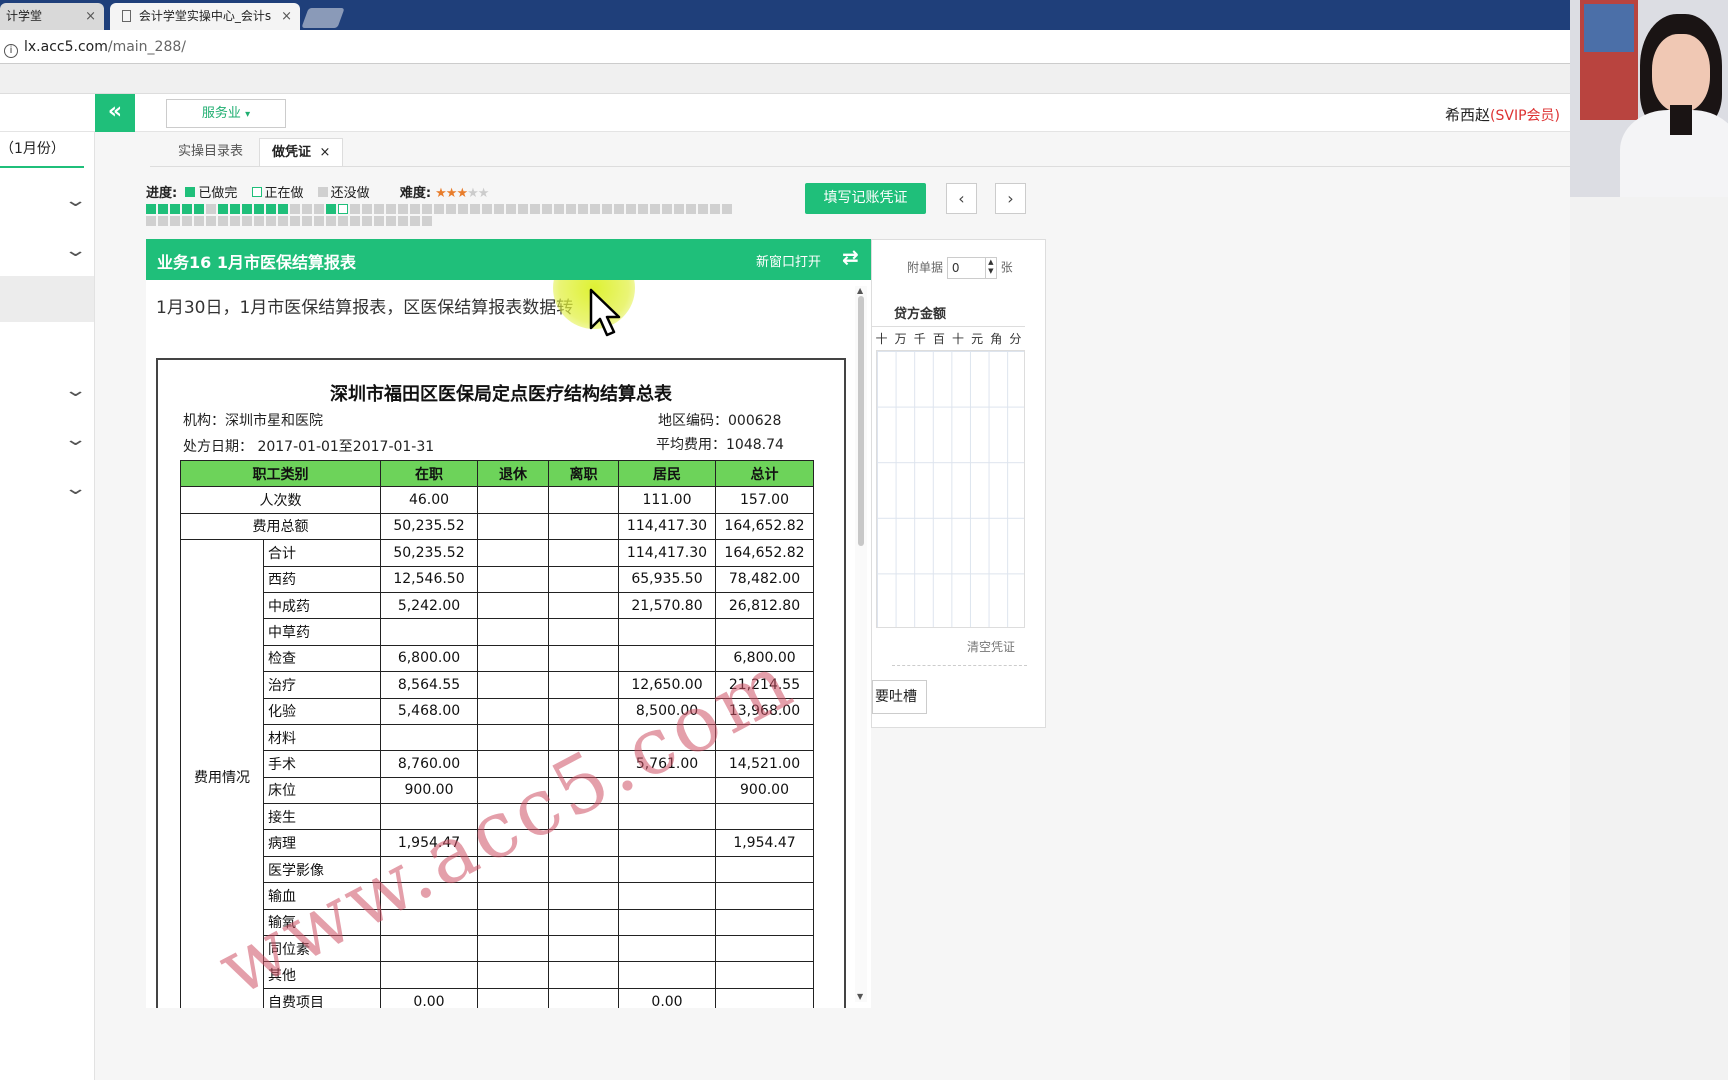 This screenshot has height=1080, width=1728. Describe the element at coordinates (226, 113) in the screenshot. I see `industry-dropdown: 服务业 ▾` at that location.